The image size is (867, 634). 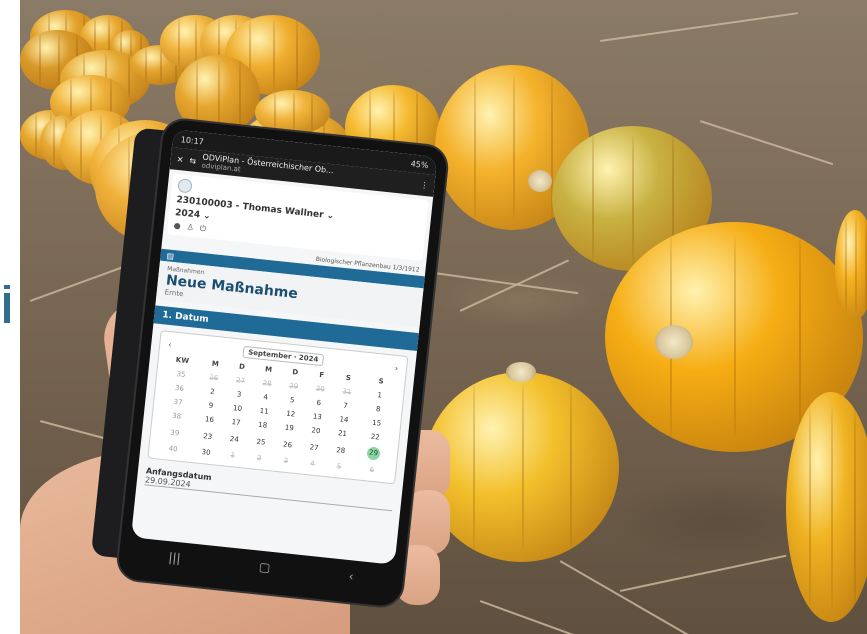 What do you see at coordinates (175, 557) in the screenshot?
I see `recents-icon: |||` at bounding box center [175, 557].